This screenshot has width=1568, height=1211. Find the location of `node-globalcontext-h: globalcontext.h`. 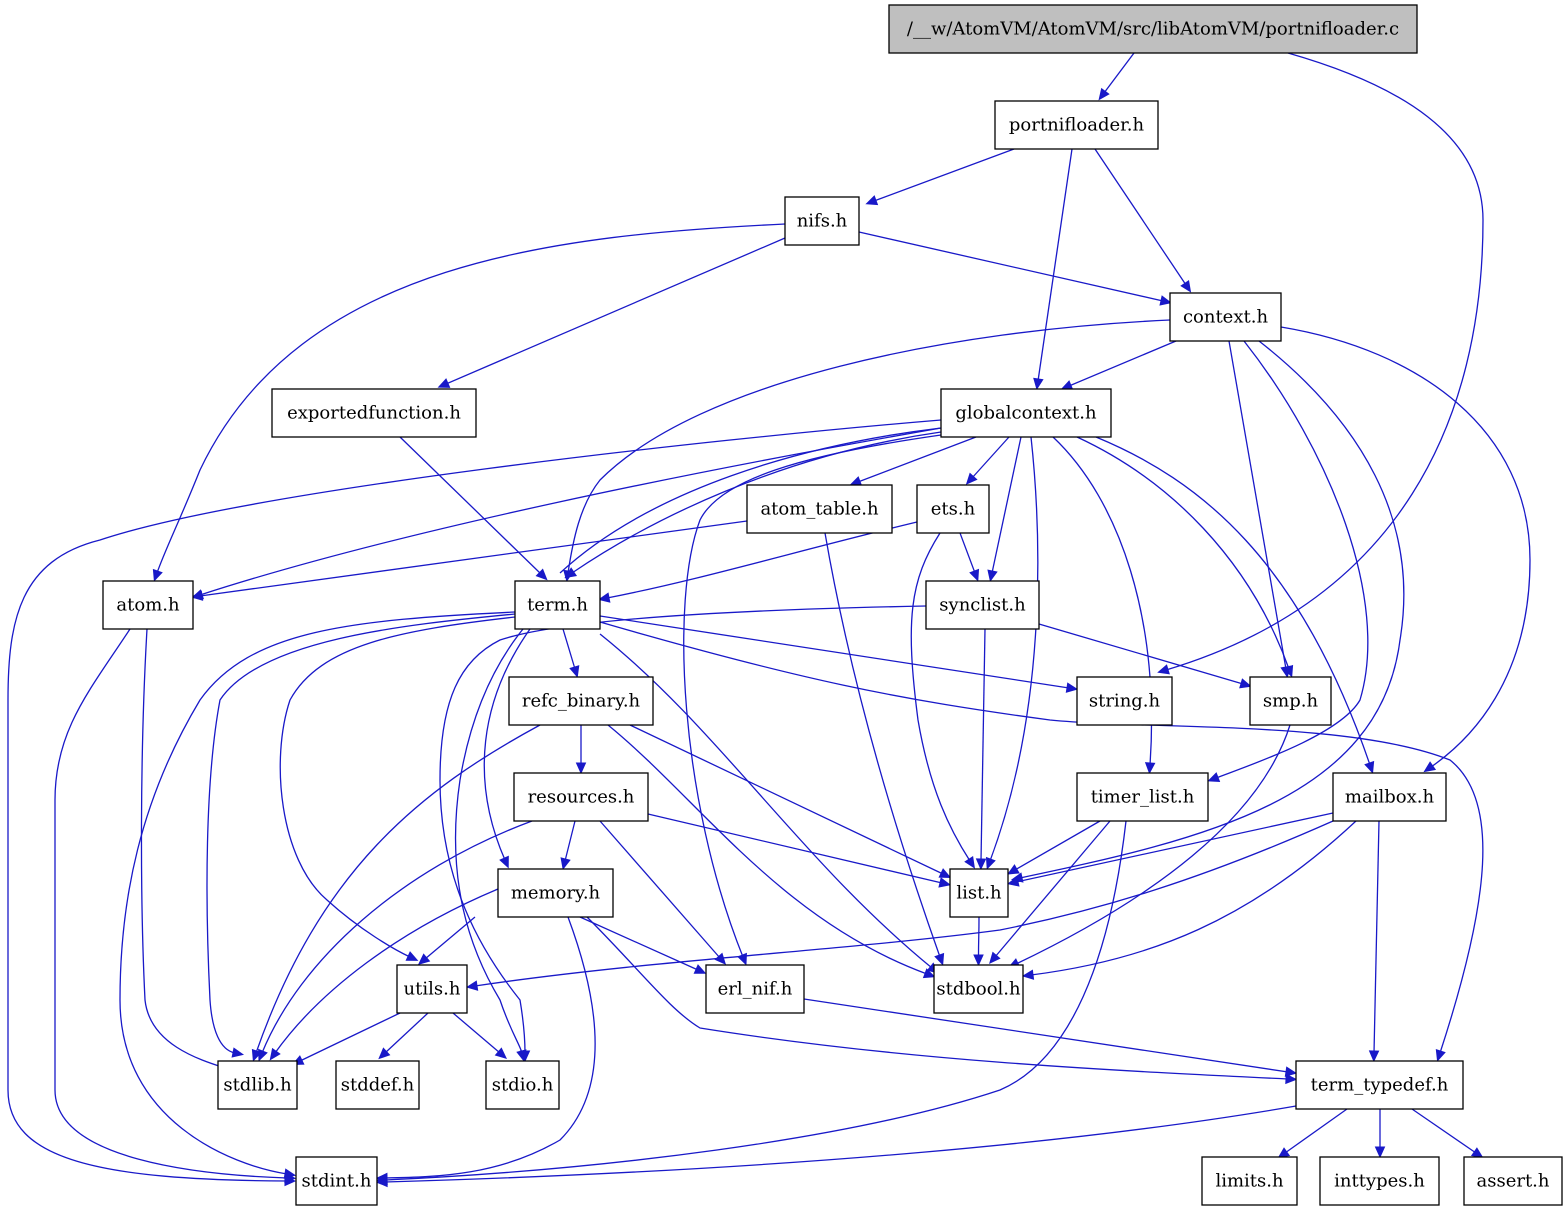

node-globalcontext-h: globalcontext.h is located at coordinates (1026, 413).